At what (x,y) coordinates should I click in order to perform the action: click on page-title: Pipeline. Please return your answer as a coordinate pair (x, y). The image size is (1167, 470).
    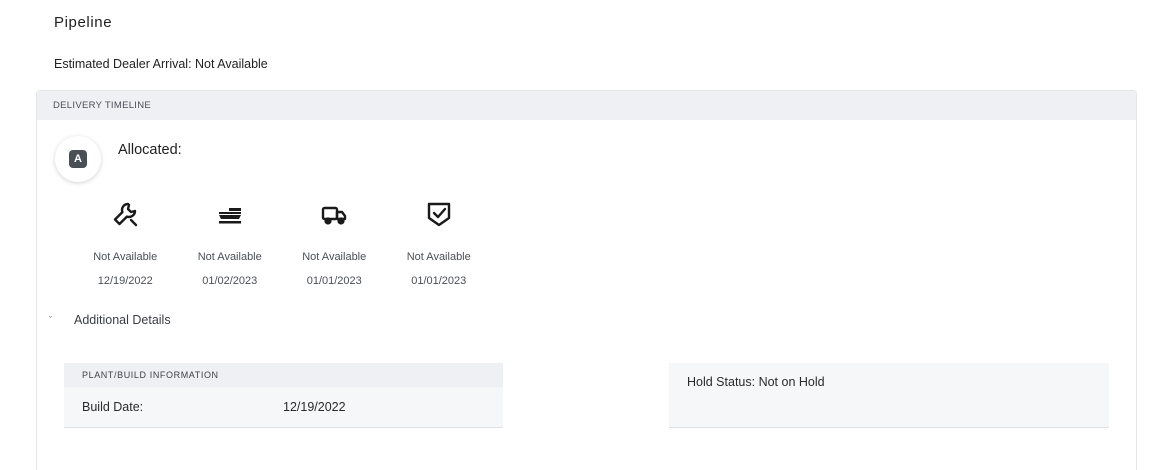
    Looking at the image, I should click on (83, 22).